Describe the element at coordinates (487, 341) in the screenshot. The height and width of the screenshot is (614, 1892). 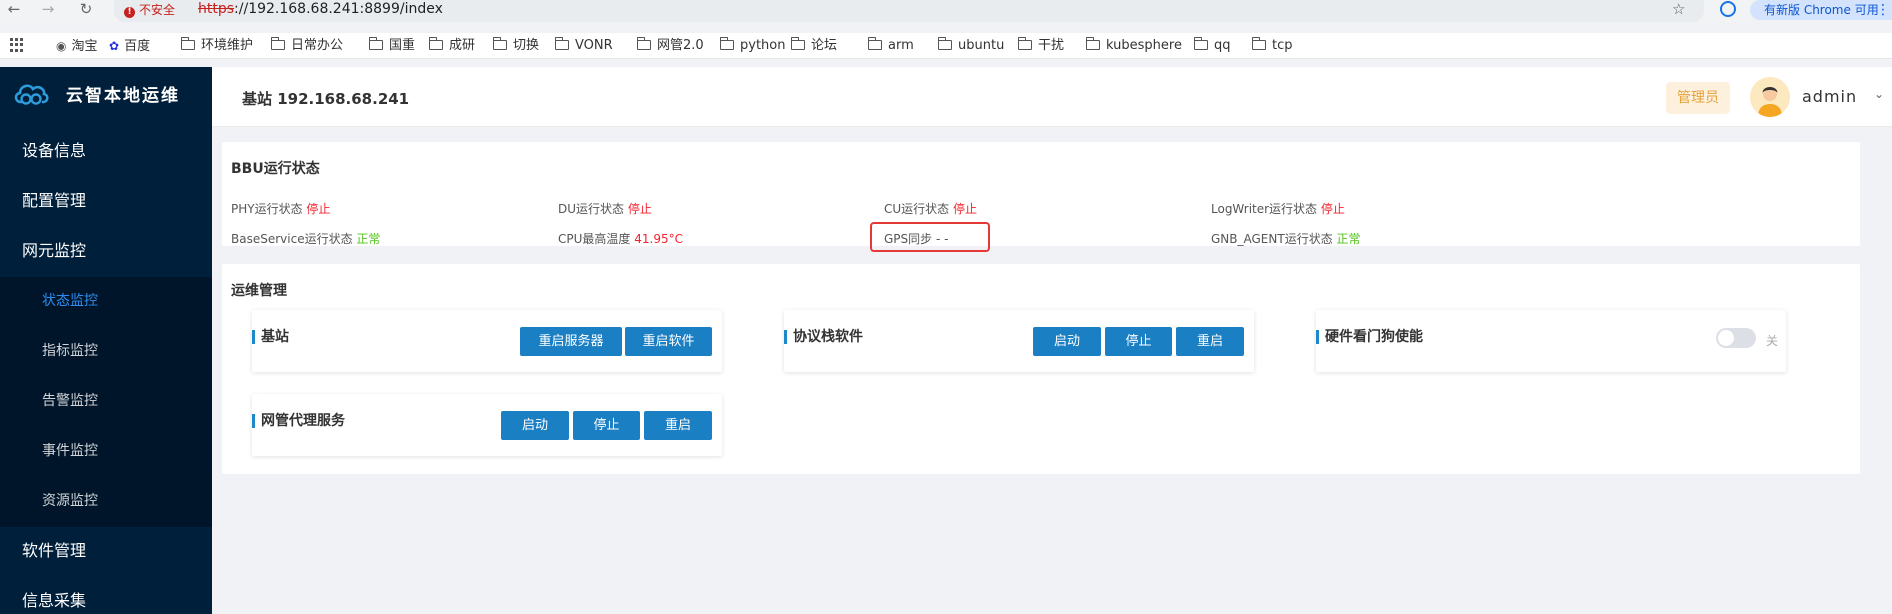
I see `card-base-station: 基站 重启服务器 重启软件` at that location.